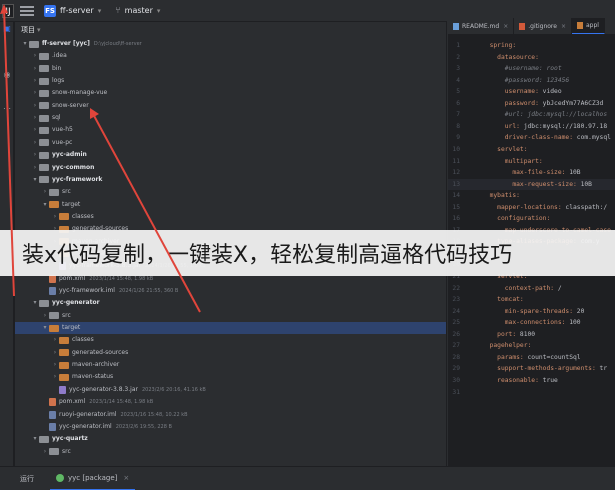  What do you see at coordinates (531, 299) in the screenshot?
I see `code-line: 23 tomcat:` at bounding box center [531, 299].